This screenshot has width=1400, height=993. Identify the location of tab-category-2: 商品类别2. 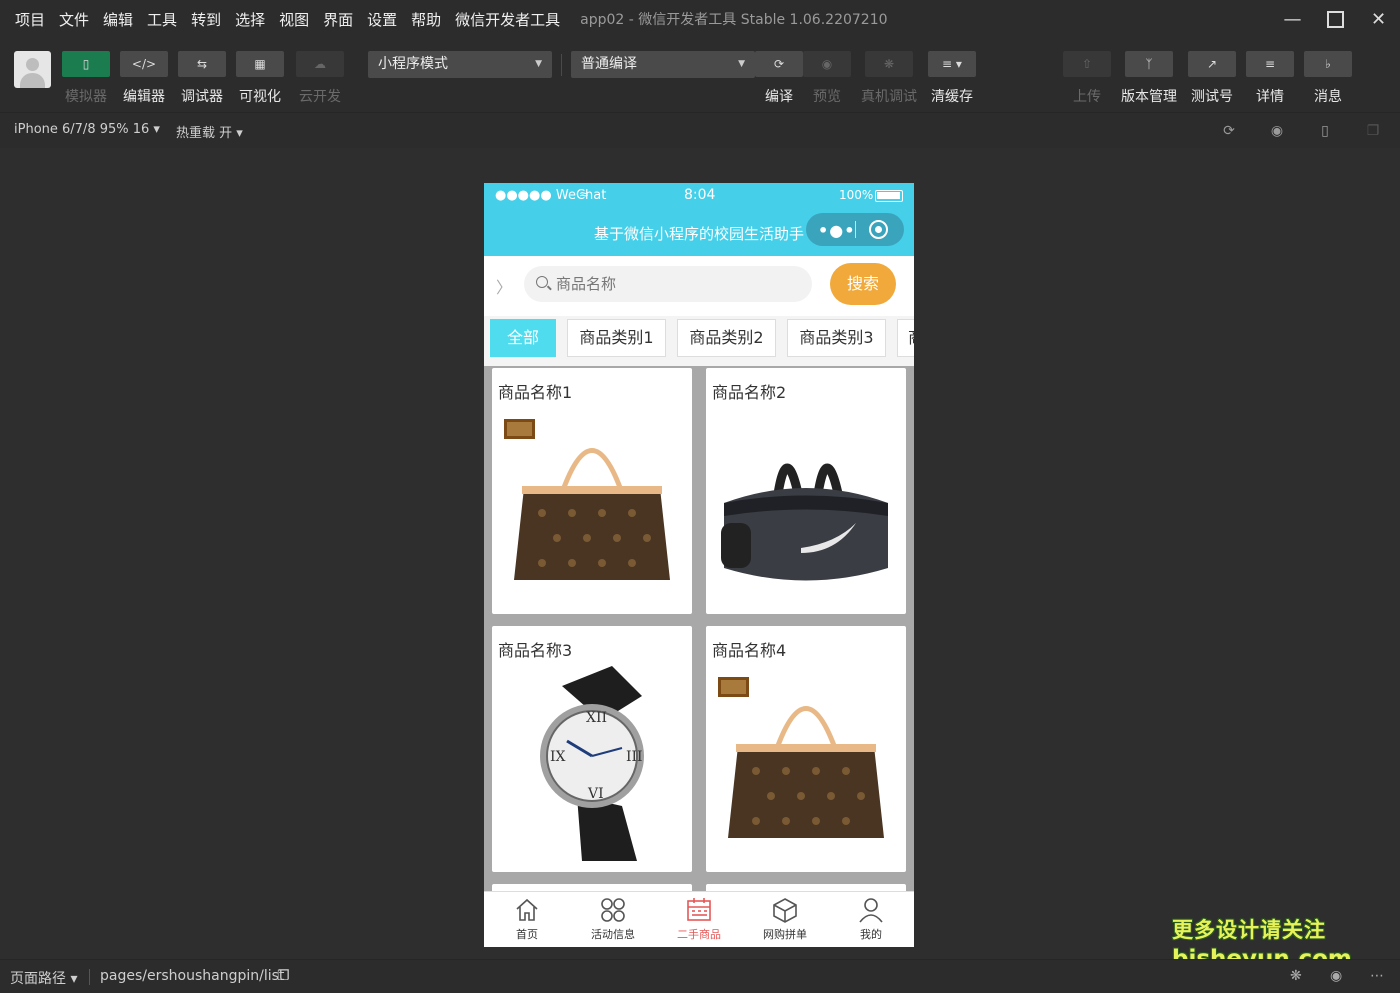
(726, 338).